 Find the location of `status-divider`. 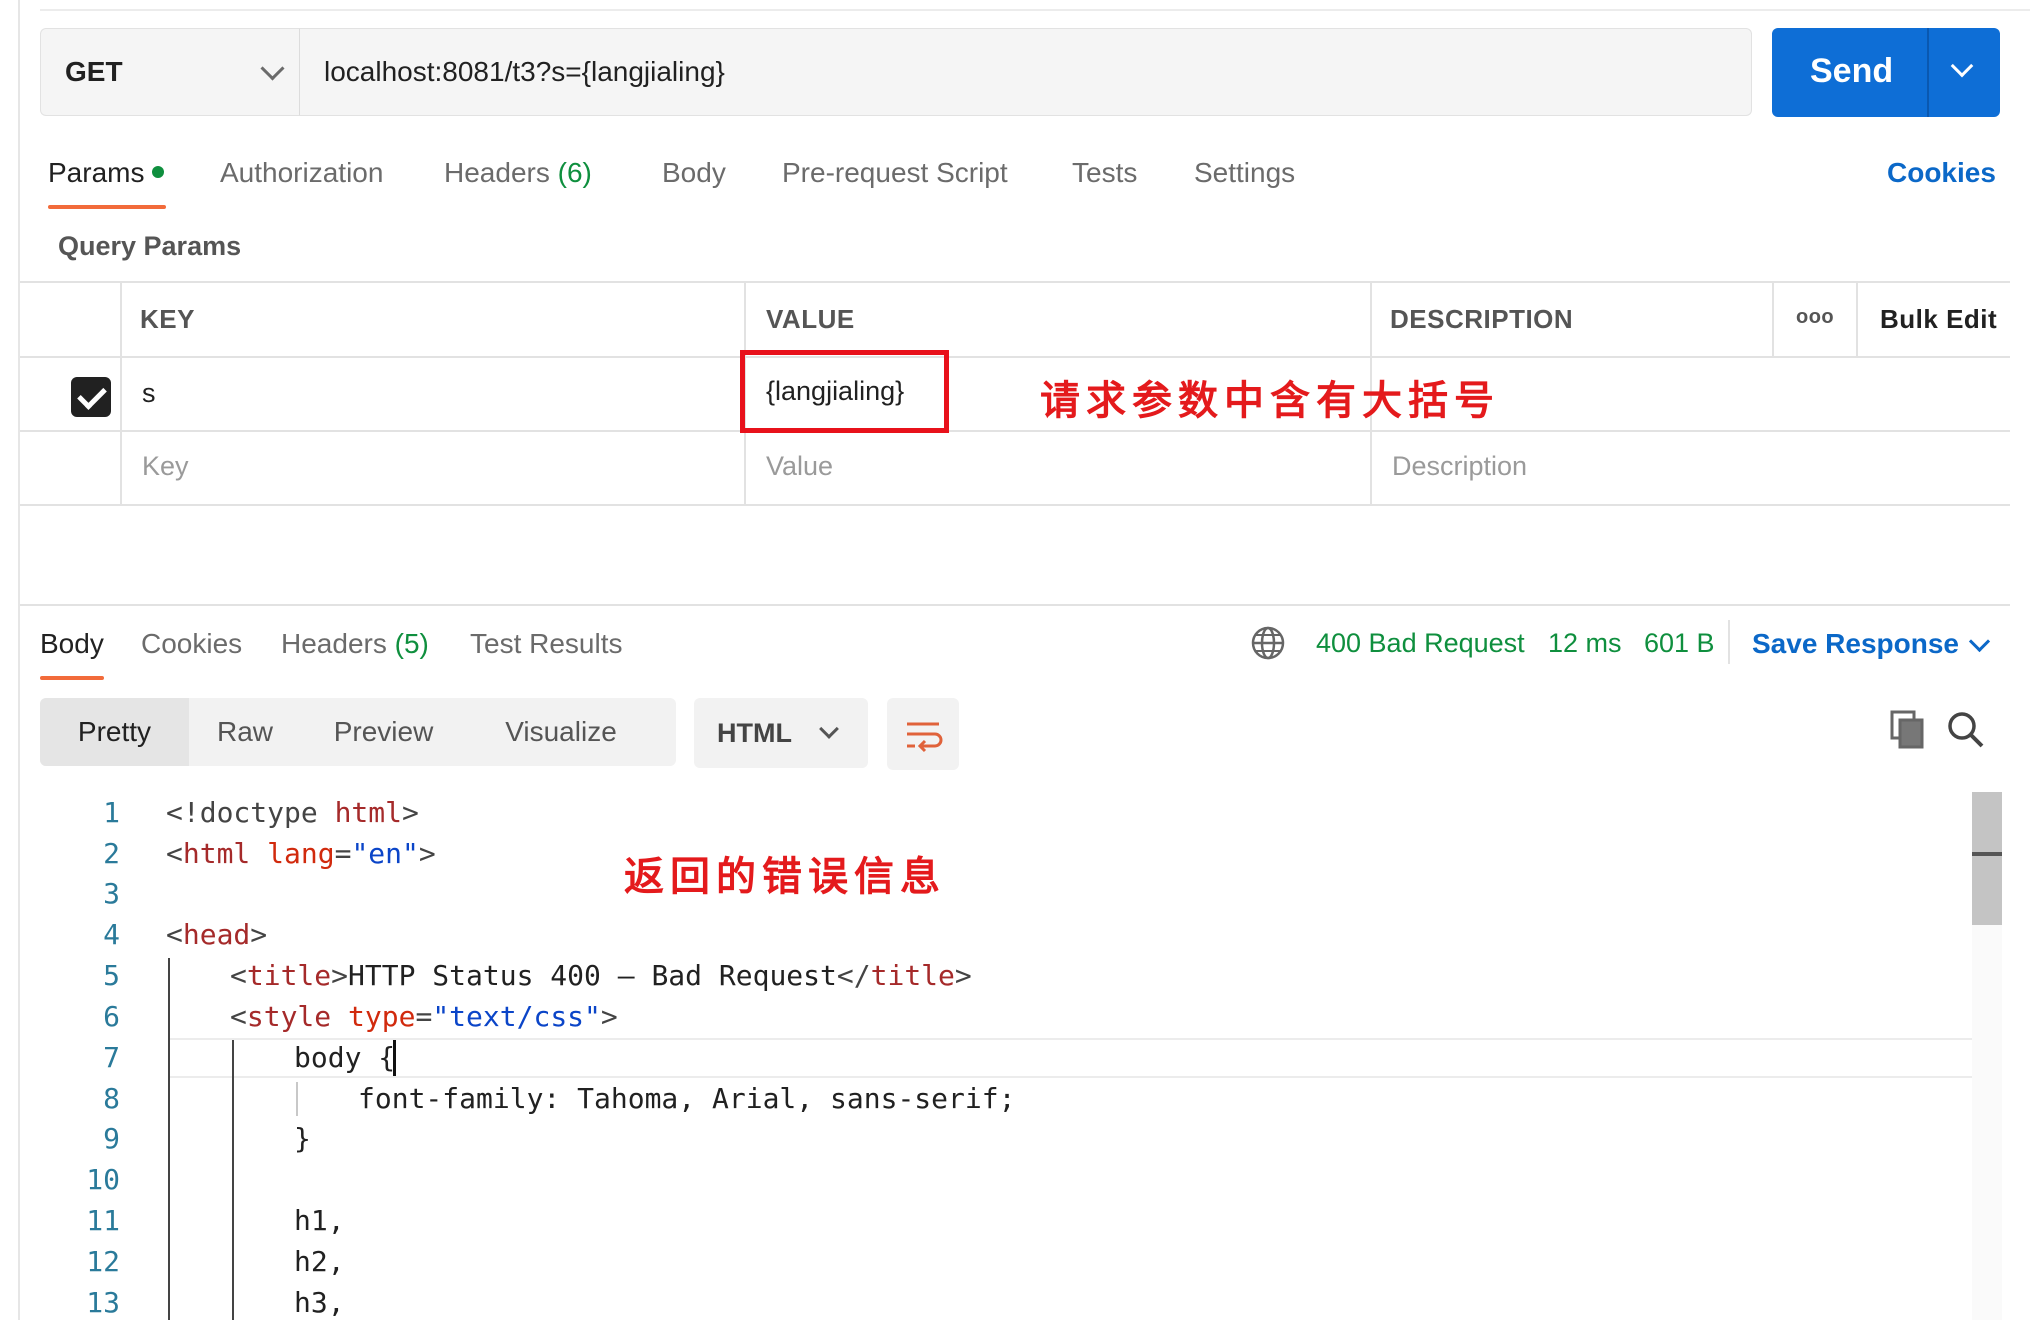

status-divider is located at coordinates (1729, 642).